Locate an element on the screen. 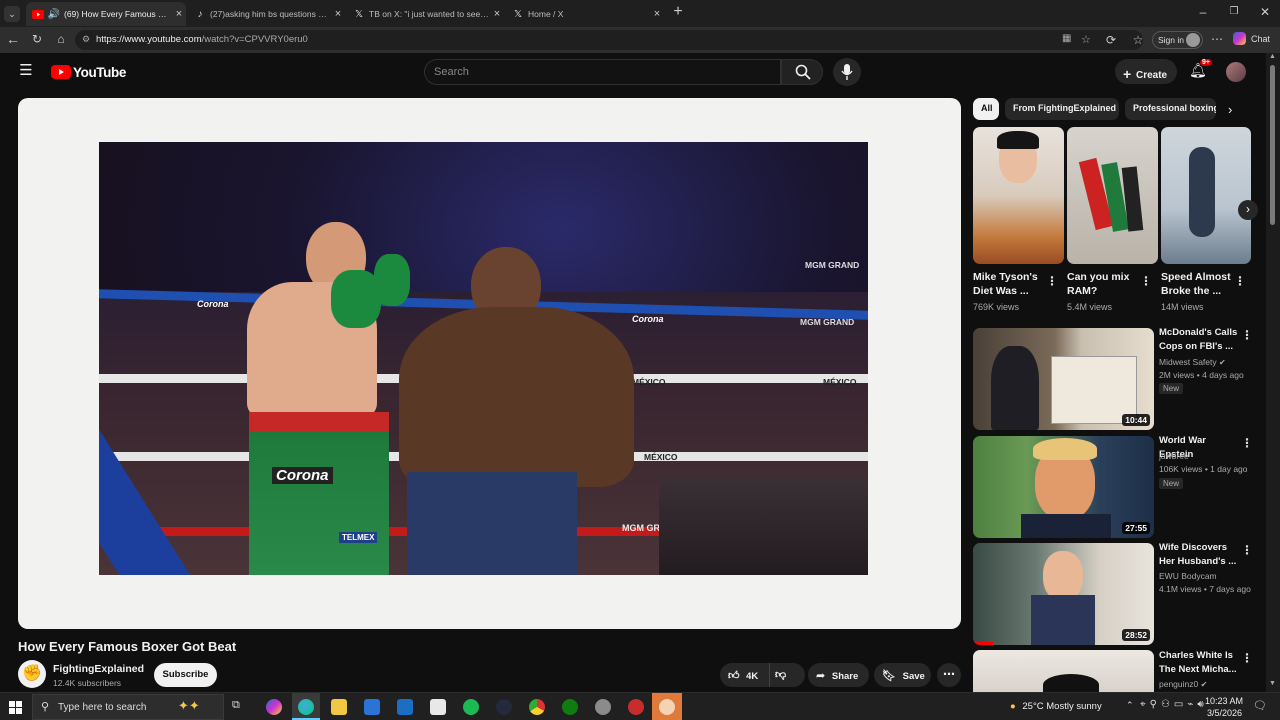 This screenshot has width=1280, height=720. tab-tiktok: ♪ (27)asking him bs questions #ufc × is located at coordinates (266, 14).